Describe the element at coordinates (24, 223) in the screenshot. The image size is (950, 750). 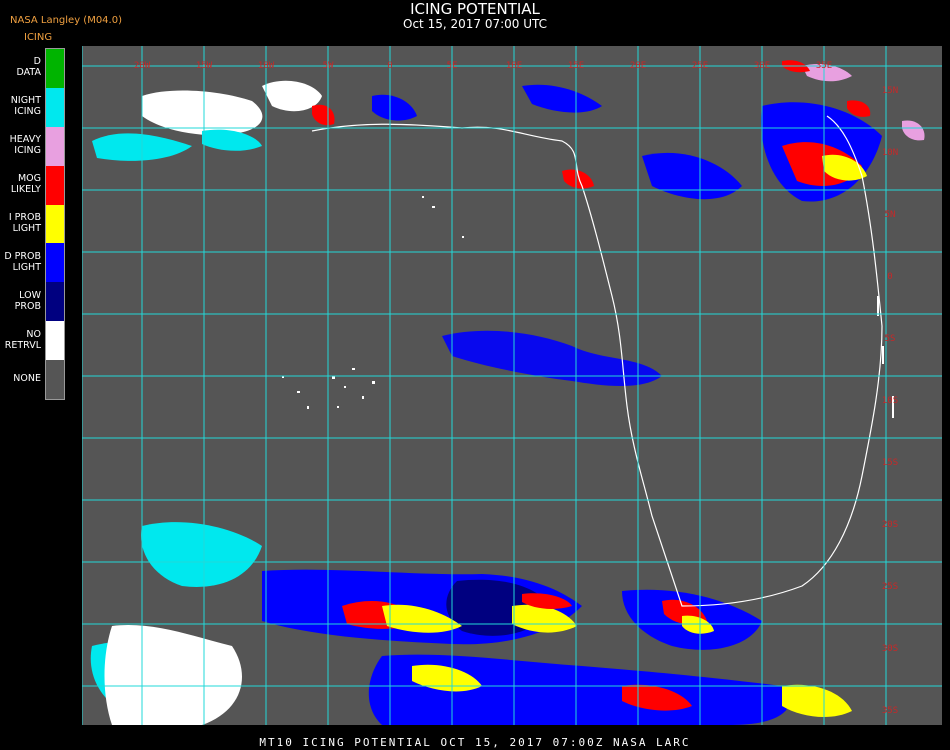
I see `legend-label: I PROB LIGHT` at that location.